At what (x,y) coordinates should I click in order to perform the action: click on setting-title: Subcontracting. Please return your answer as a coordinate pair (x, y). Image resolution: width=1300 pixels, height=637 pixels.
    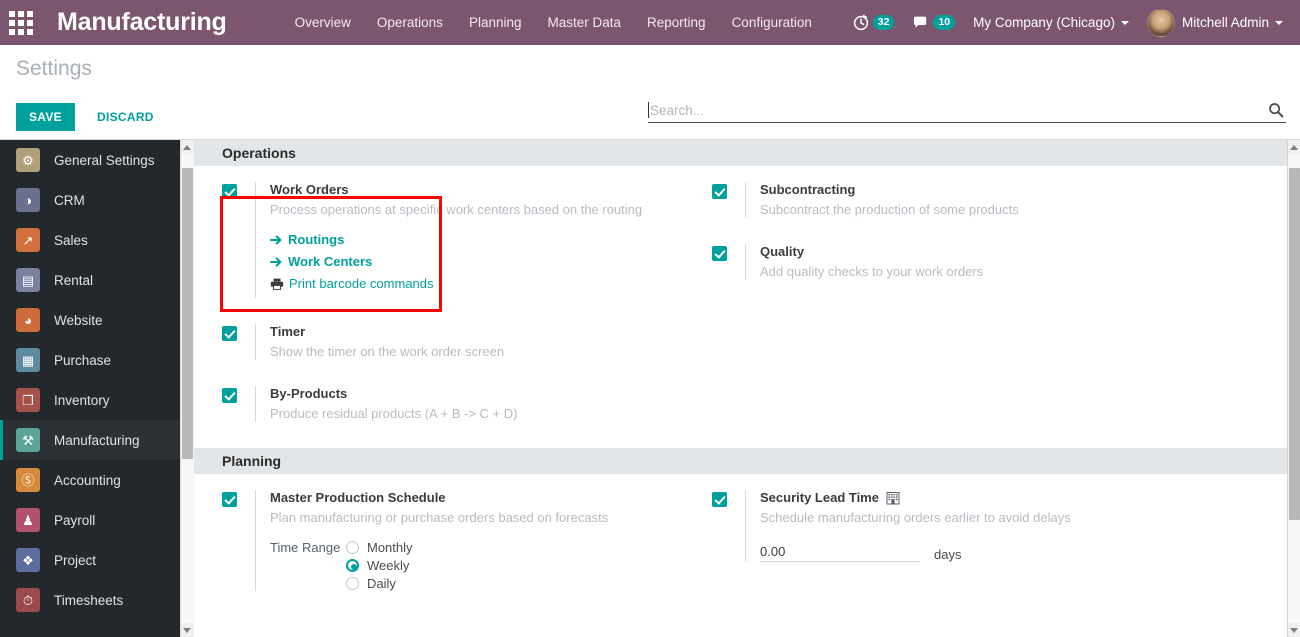
    Looking at the image, I should click on (977, 189).